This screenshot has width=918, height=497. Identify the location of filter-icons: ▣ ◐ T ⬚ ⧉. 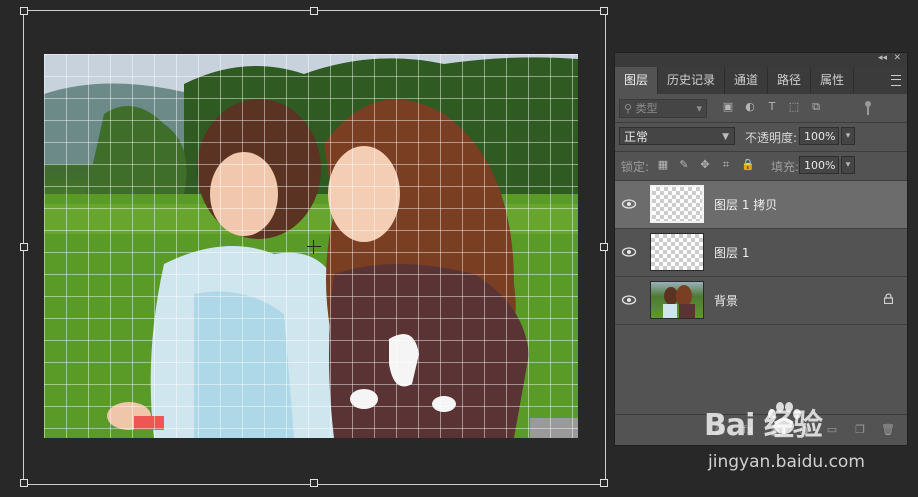
(772, 107).